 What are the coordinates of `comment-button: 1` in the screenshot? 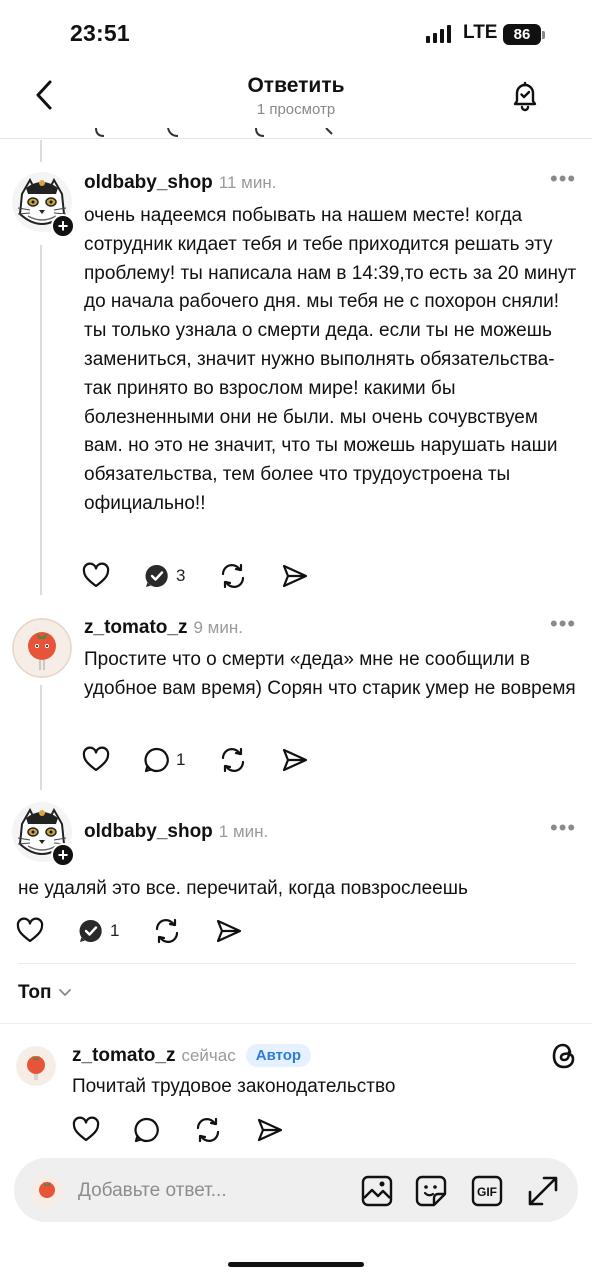 It's located at (164, 760).